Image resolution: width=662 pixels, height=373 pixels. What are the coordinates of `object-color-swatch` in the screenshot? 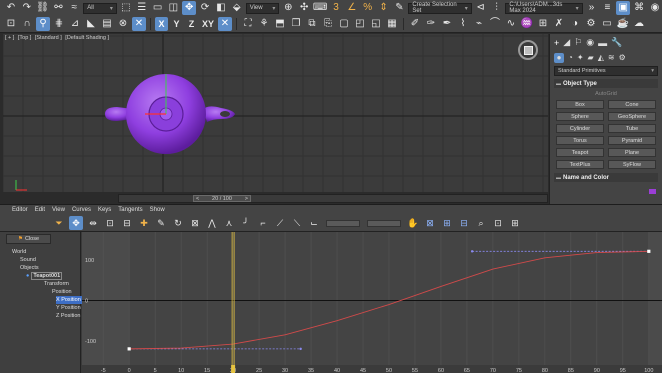 It's located at (652, 191).